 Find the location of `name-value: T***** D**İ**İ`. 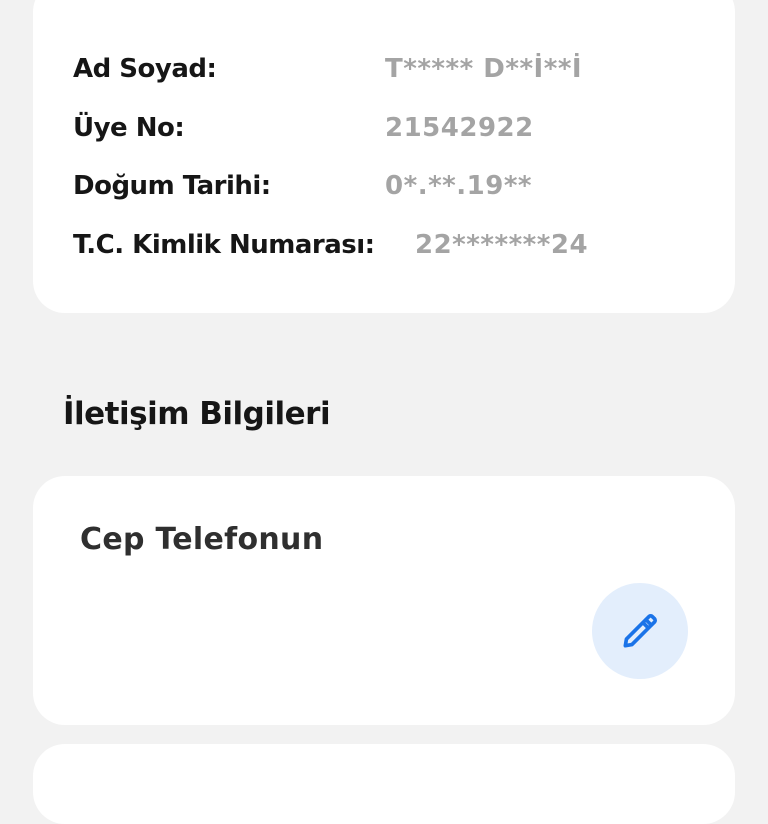

name-value: T***** D**İ**İ is located at coordinates (484, 69).